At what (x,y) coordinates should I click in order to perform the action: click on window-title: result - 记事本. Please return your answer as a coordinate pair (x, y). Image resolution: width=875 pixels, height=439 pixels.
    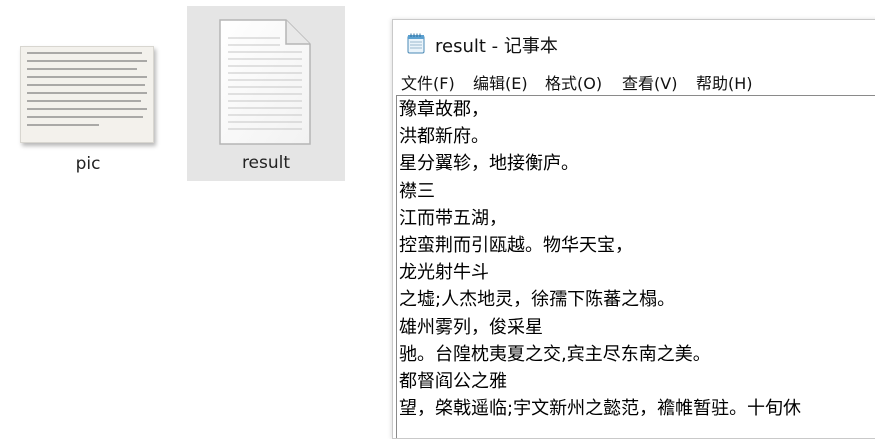
    Looking at the image, I should click on (496, 46).